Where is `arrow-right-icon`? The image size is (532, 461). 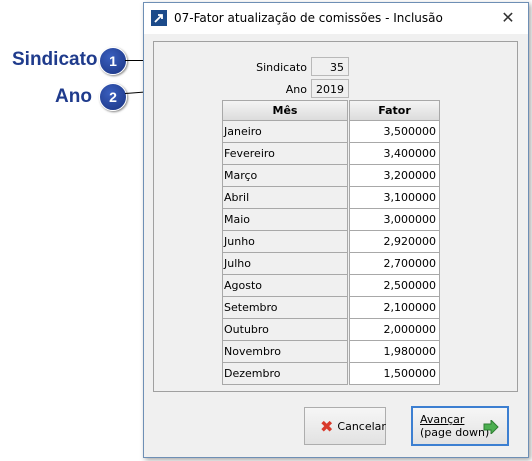
arrow-right-icon is located at coordinates (491, 427).